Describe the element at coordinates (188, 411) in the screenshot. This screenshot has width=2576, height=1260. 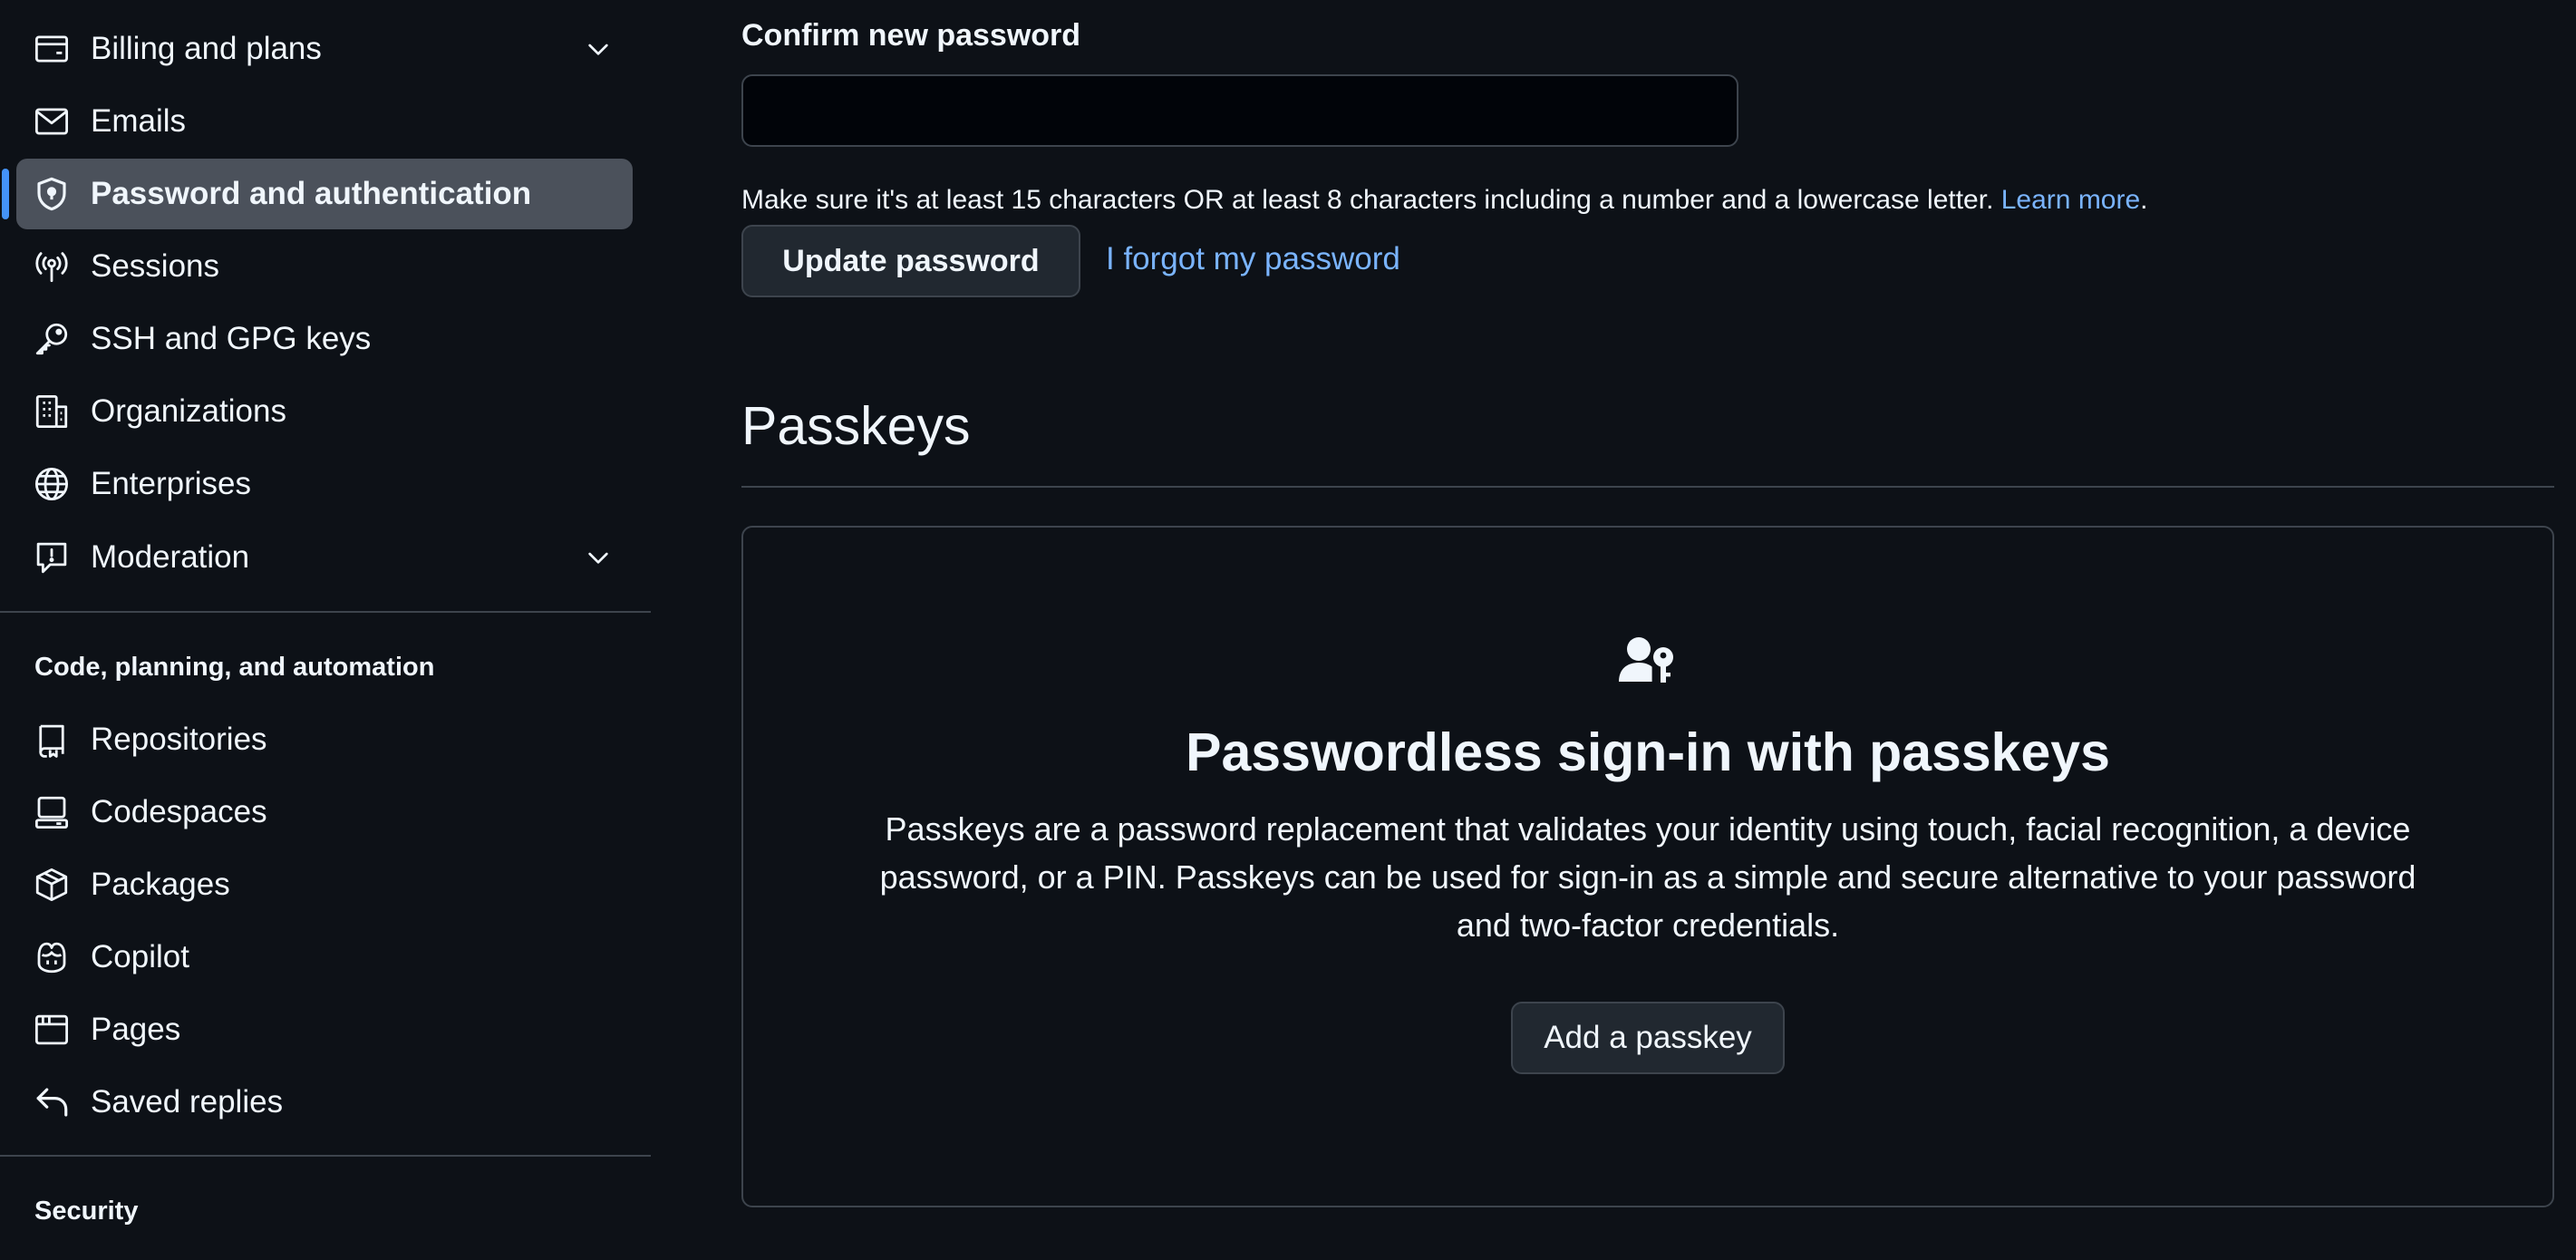
I see `sidebar-item-label: Organizations` at that location.